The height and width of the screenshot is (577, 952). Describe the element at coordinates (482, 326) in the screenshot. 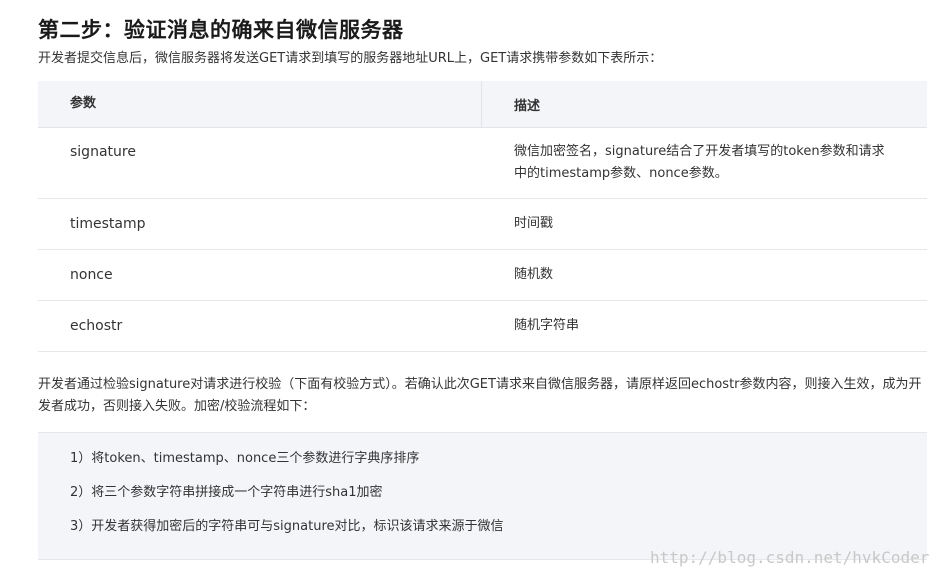

I see `table-row: echostr 随机字符串` at that location.